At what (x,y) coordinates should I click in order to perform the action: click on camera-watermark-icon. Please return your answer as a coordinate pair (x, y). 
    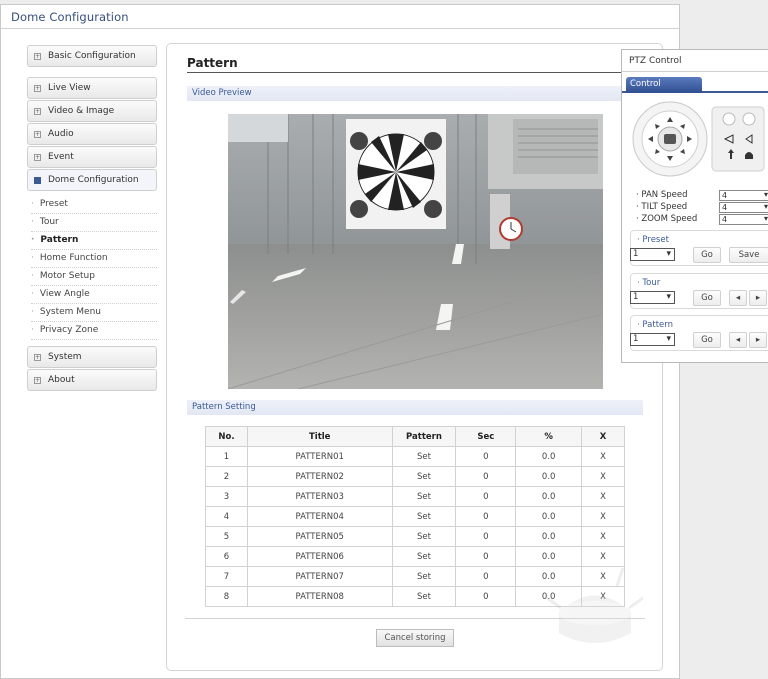
    Looking at the image, I should click on (595, 605).